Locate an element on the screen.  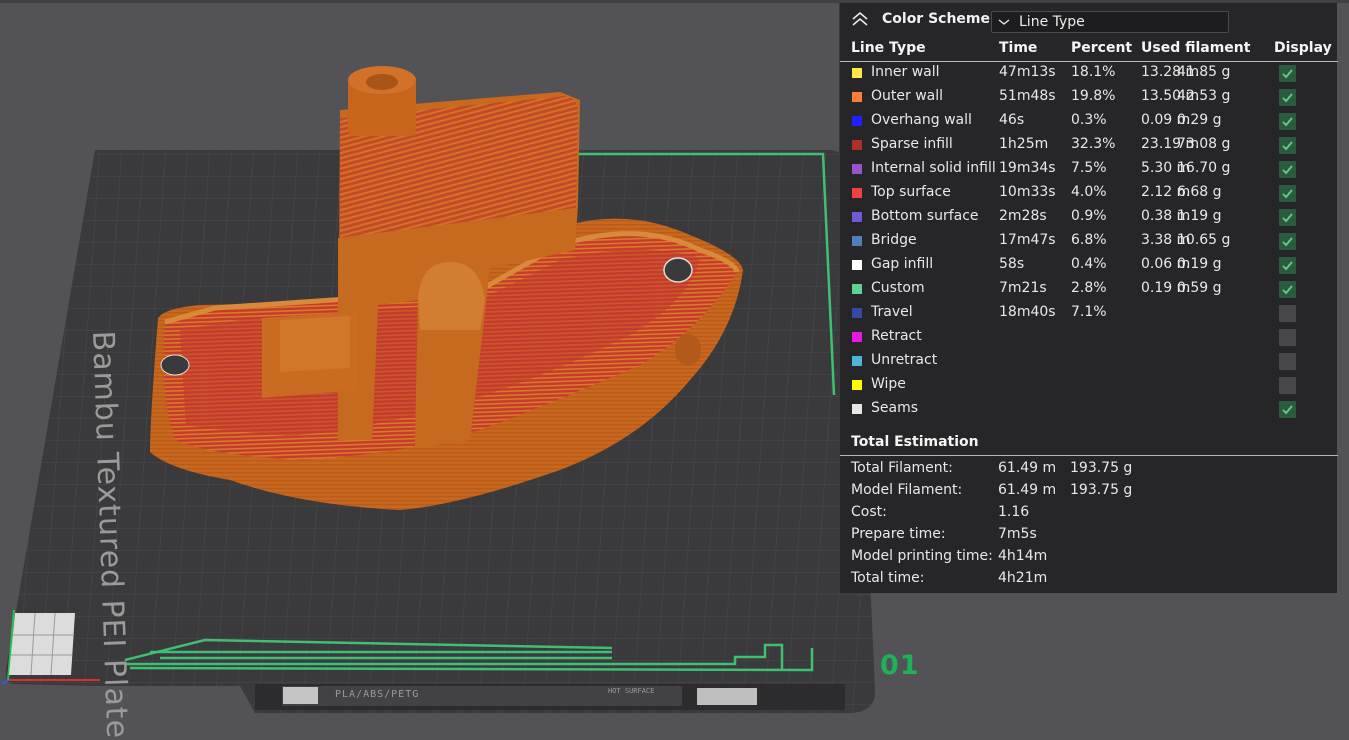
hot-surface-tag: HOT SURFACE is located at coordinates (631, 691).